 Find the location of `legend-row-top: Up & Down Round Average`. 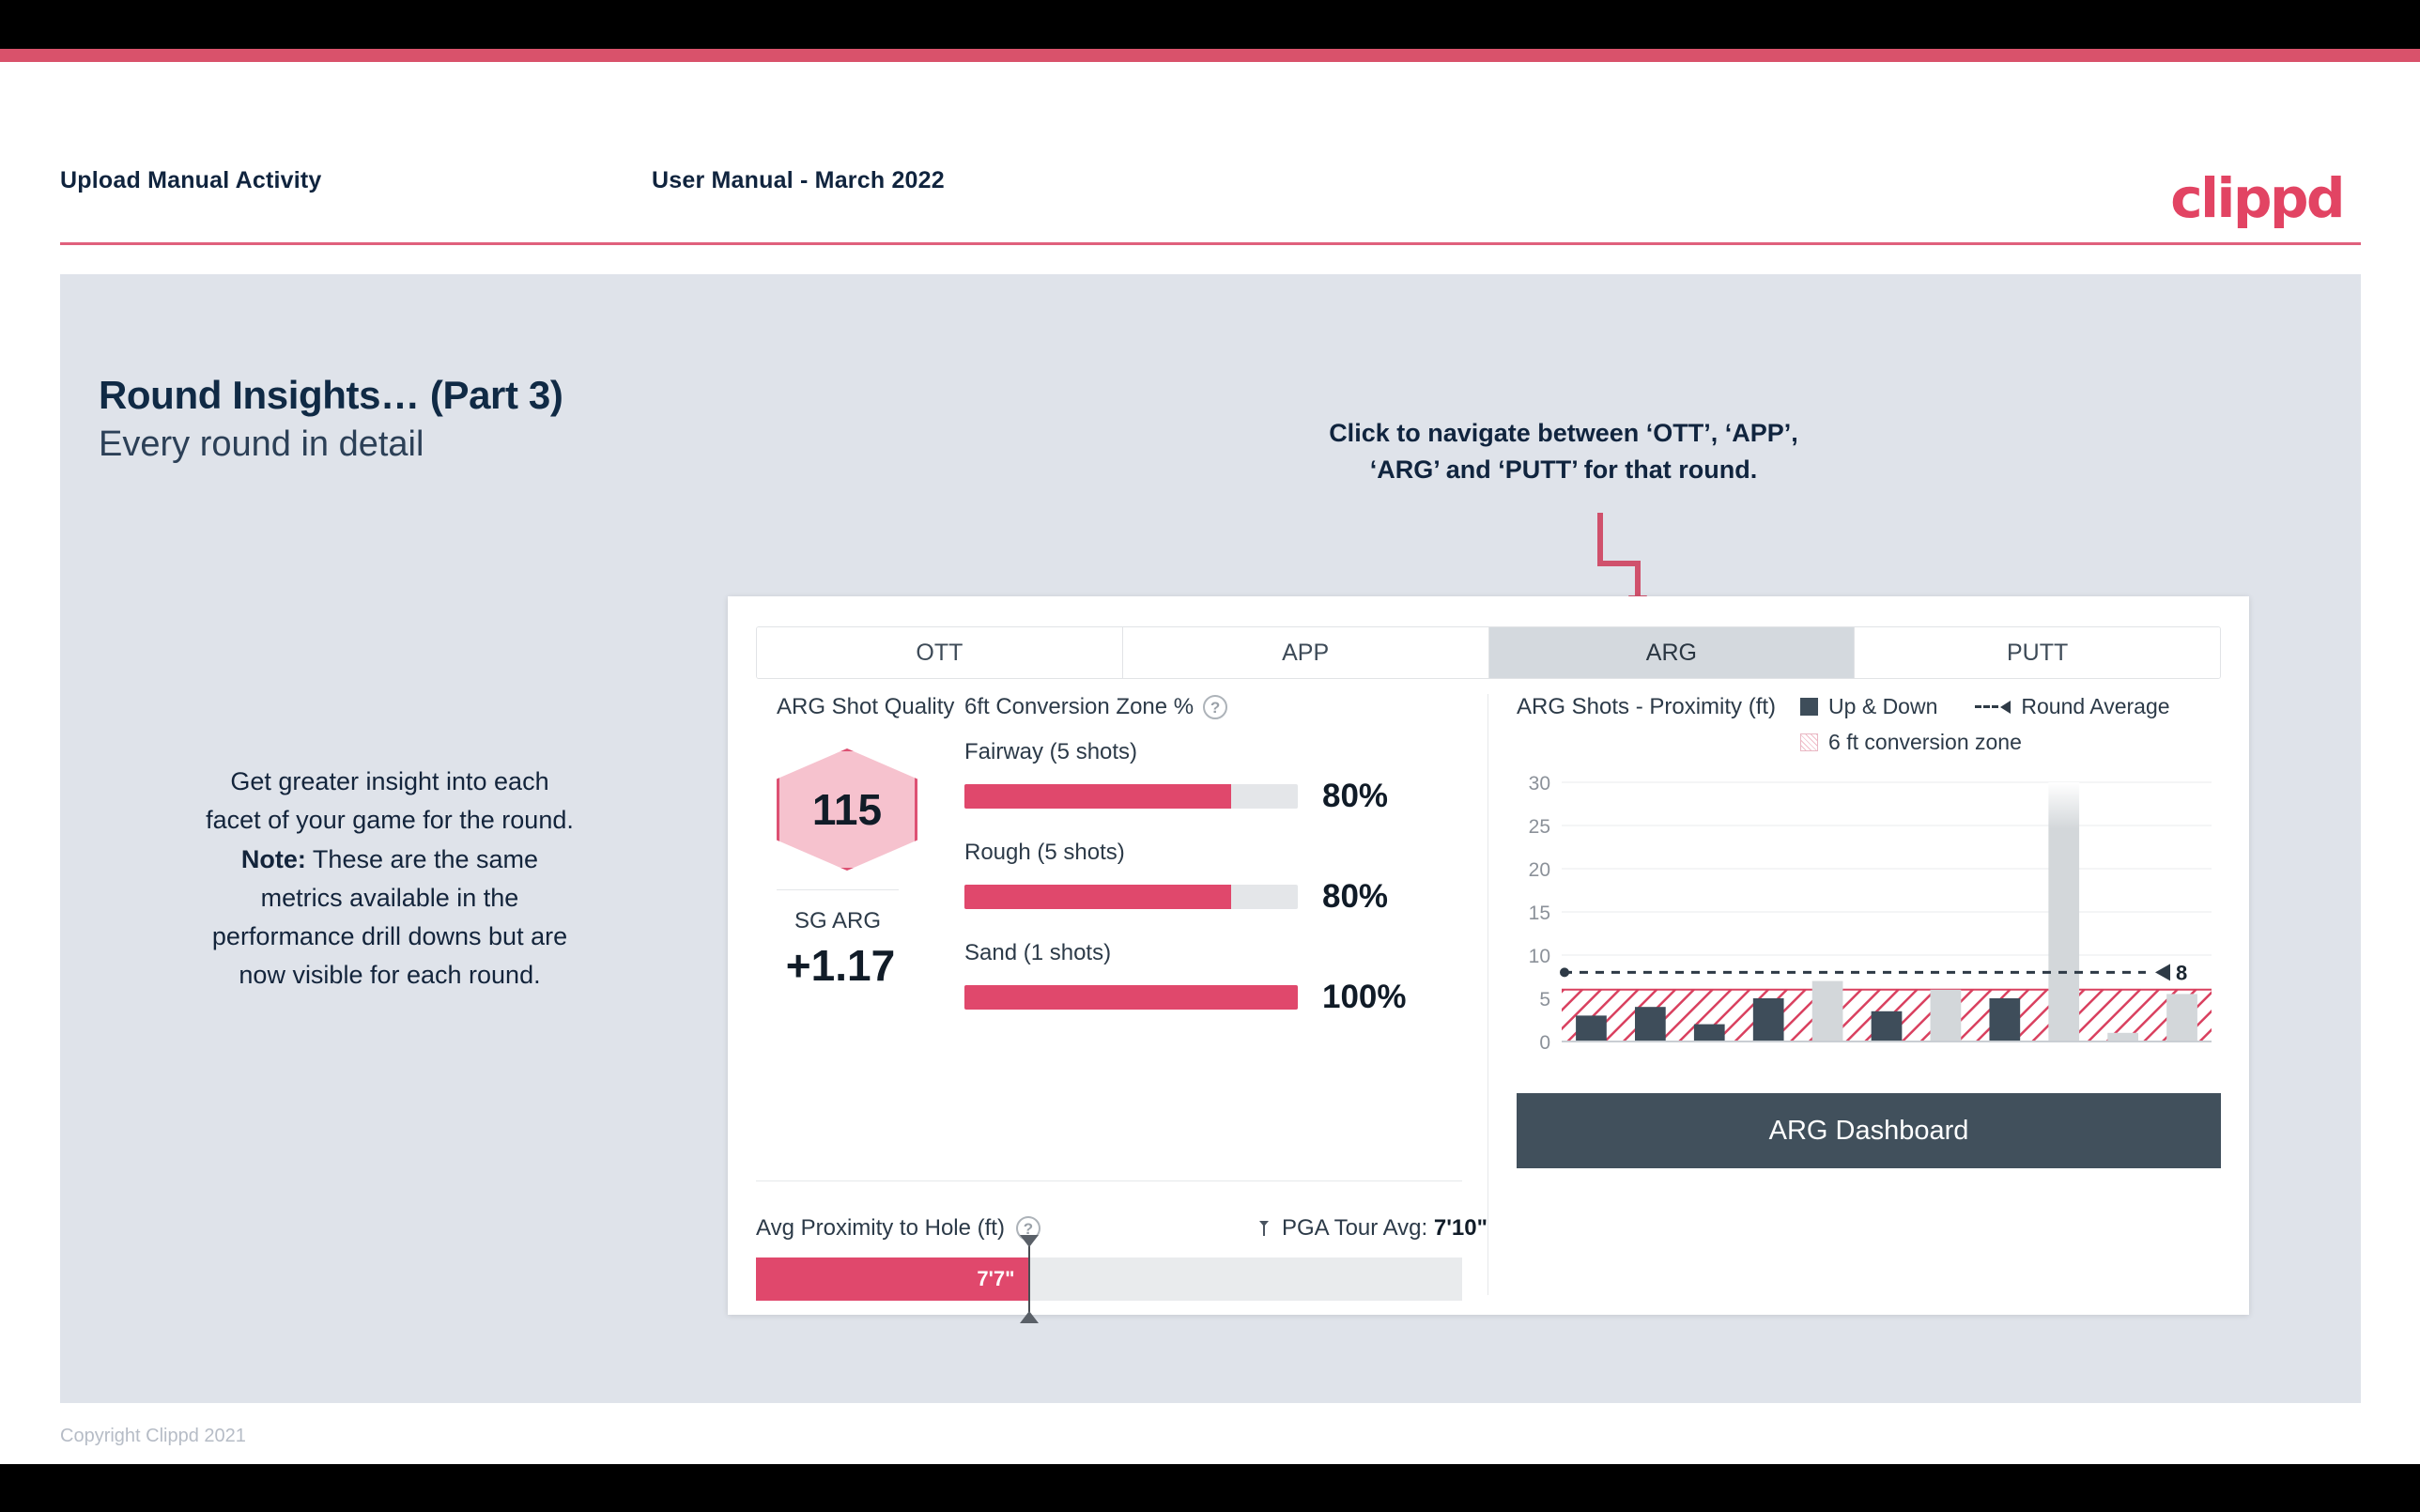

legend-row-top: Up & Down Round Average is located at coordinates (1985, 707).